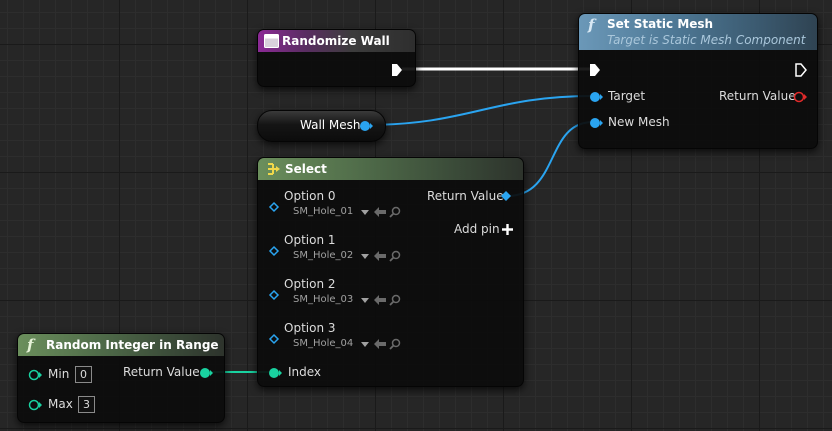  Describe the element at coordinates (274, 251) in the screenshot. I see `option-1-pin` at that location.